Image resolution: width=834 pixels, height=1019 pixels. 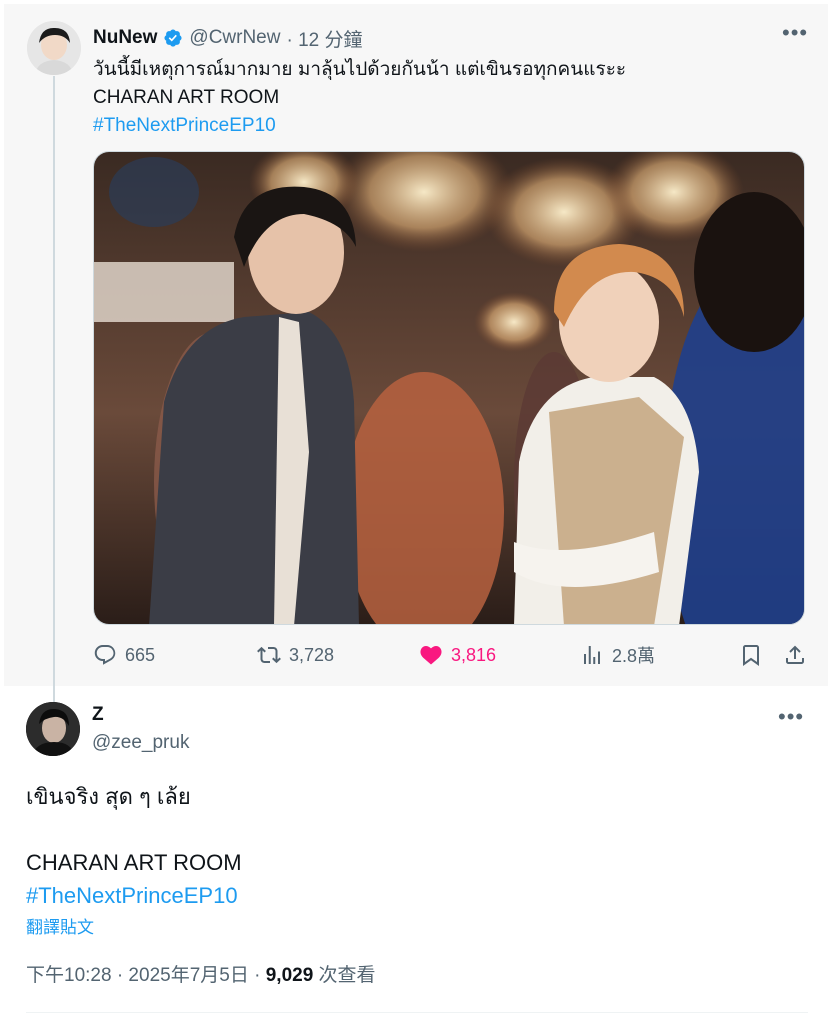 What do you see at coordinates (108, 796) in the screenshot?
I see `reply-text-line: เขินจริง สุด ๆ เล้ย` at bounding box center [108, 796].